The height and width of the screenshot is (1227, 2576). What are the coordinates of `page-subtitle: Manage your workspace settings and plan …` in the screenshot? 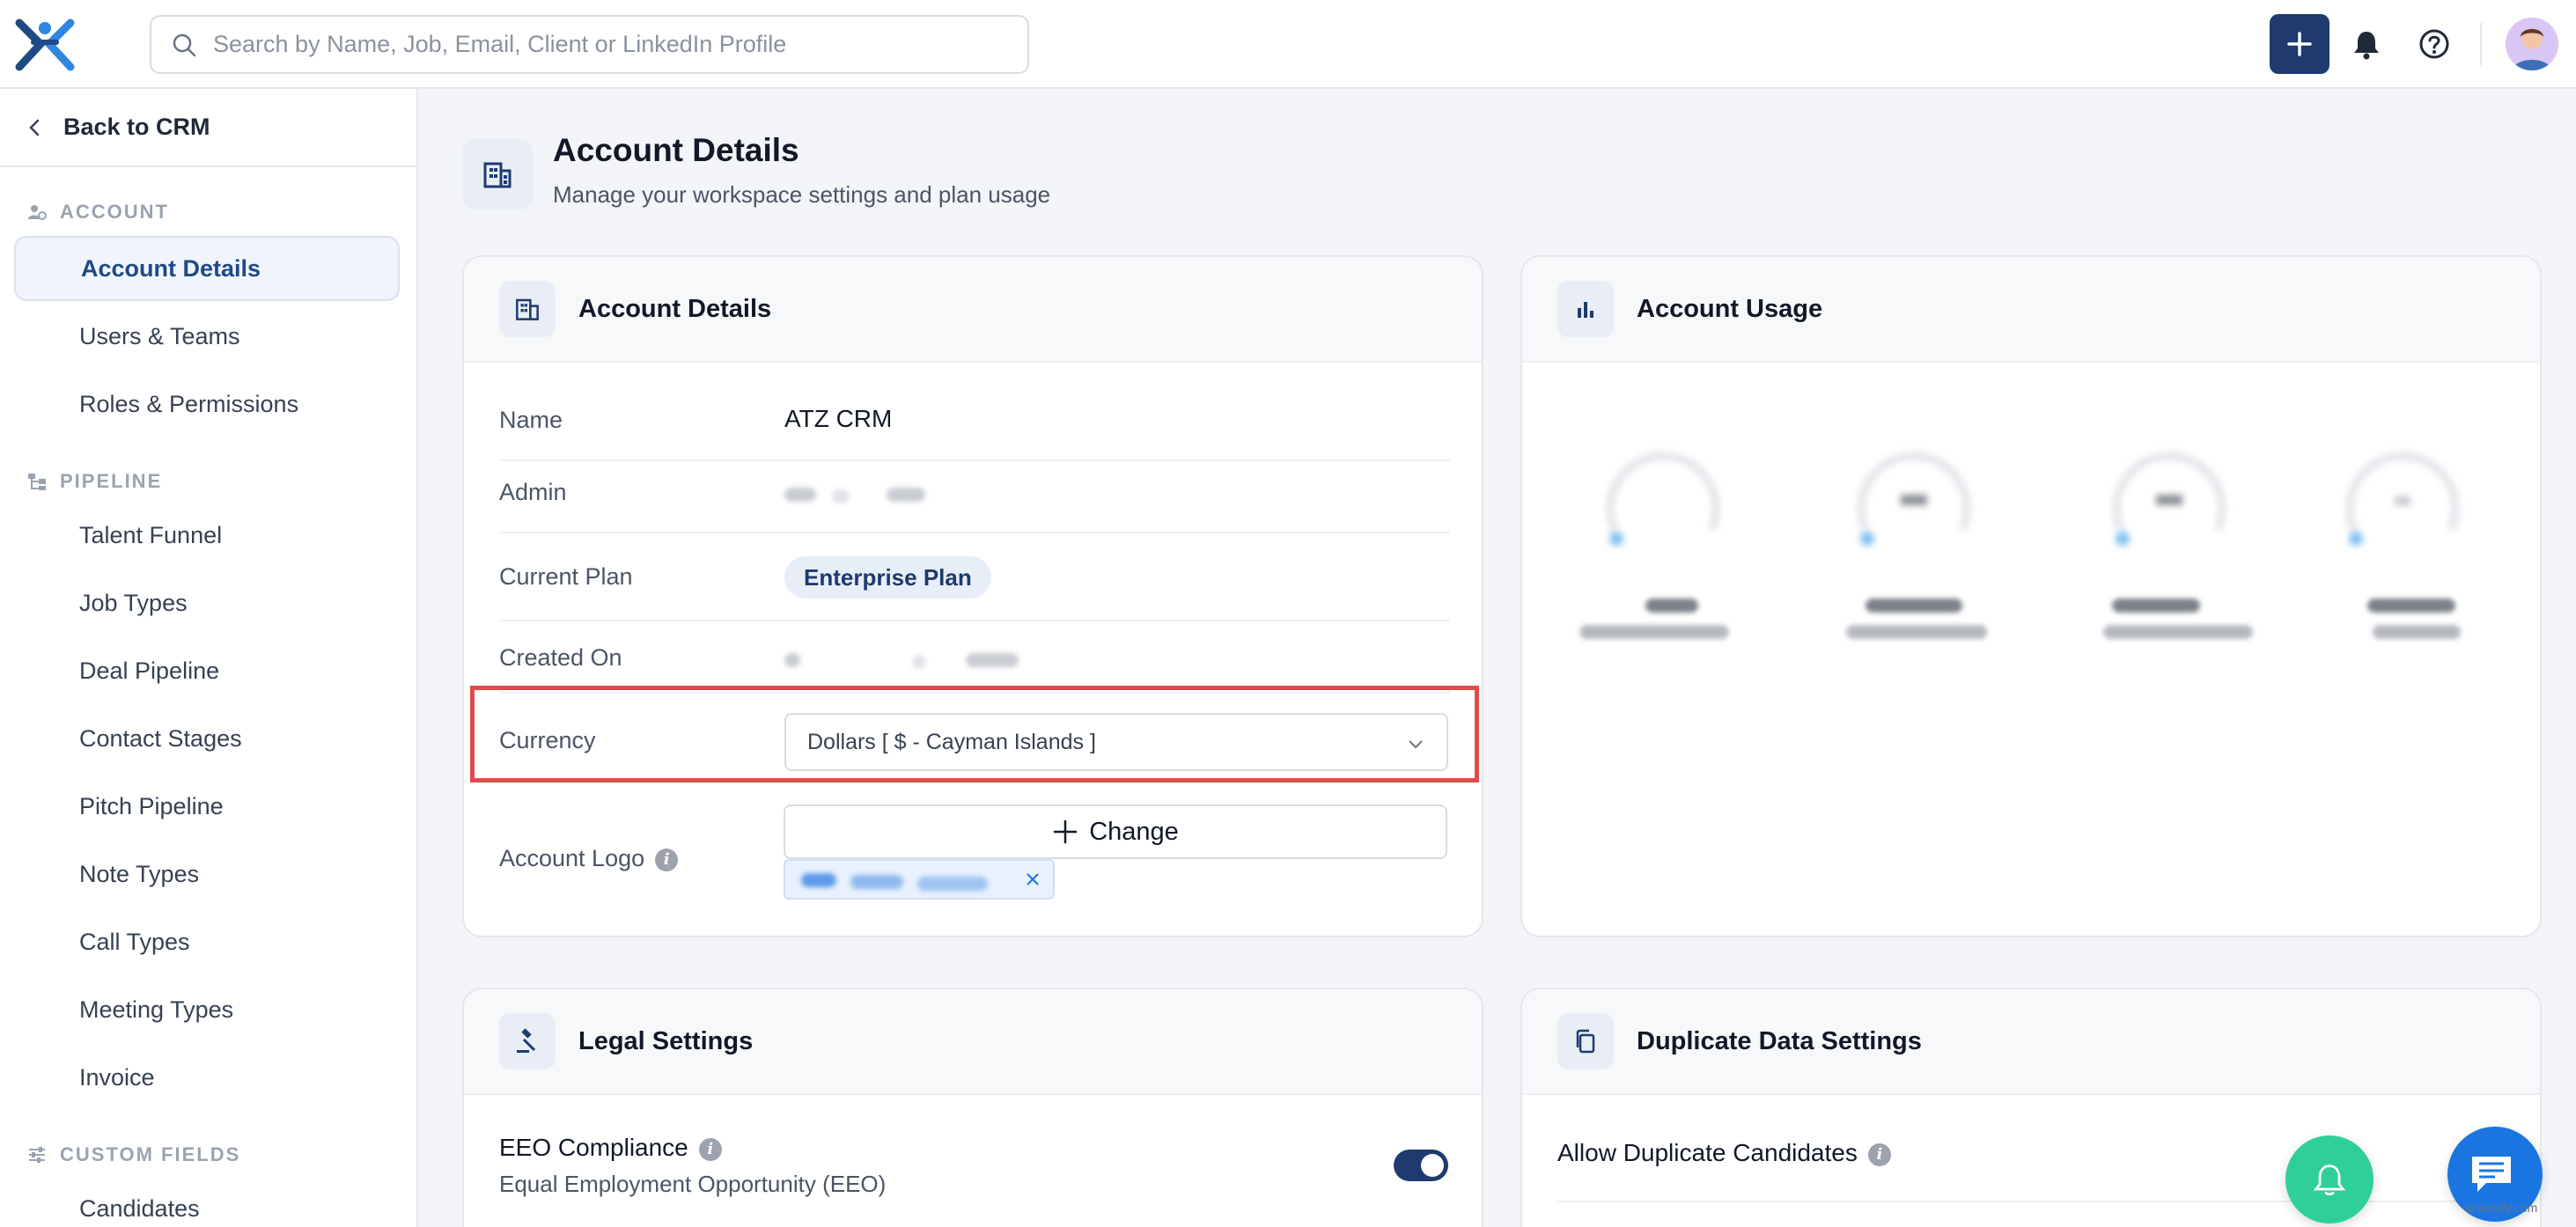 It's located at (802, 194).